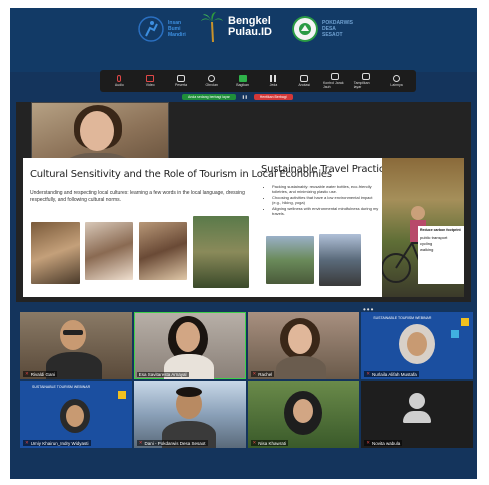 The width and height of the screenshot is (489, 485). Describe the element at coordinates (119, 78) in the screenshot. I see `mic-muted-icon` at that location.